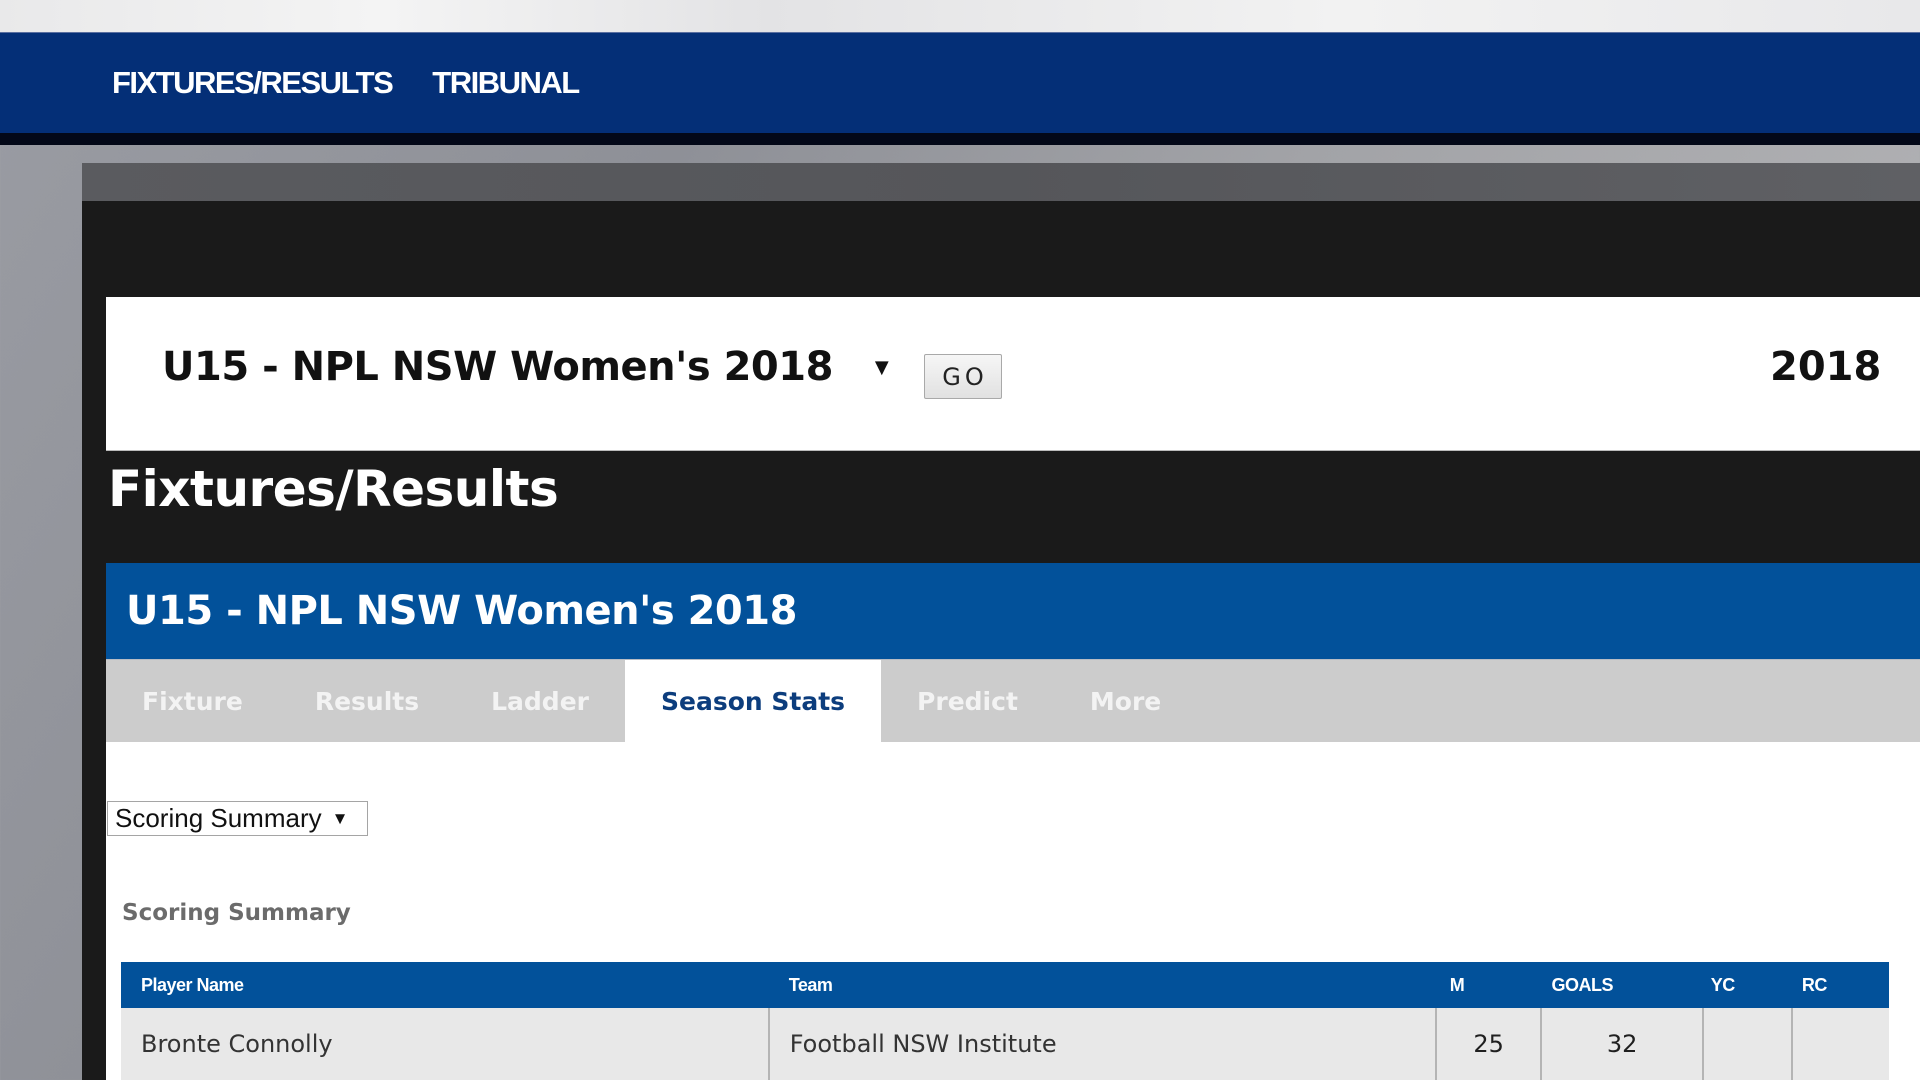 The image size is (1920, 1080). What do you see at coordinates (506, 83) in the screenshot?
I see `nav-link-tribunal: TRIBUNAL` at bounding box center [506, 83].